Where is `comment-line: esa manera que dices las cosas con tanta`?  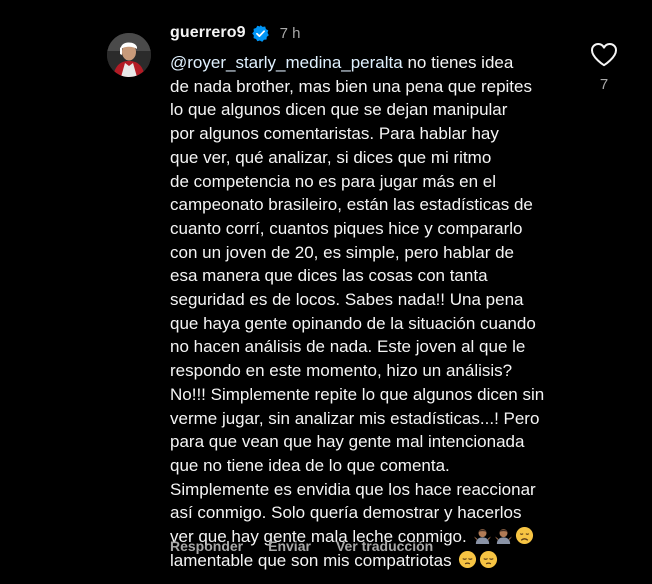 comment-line: esa manera que dices las cosas con tanta is located at coordinates (329, 276).